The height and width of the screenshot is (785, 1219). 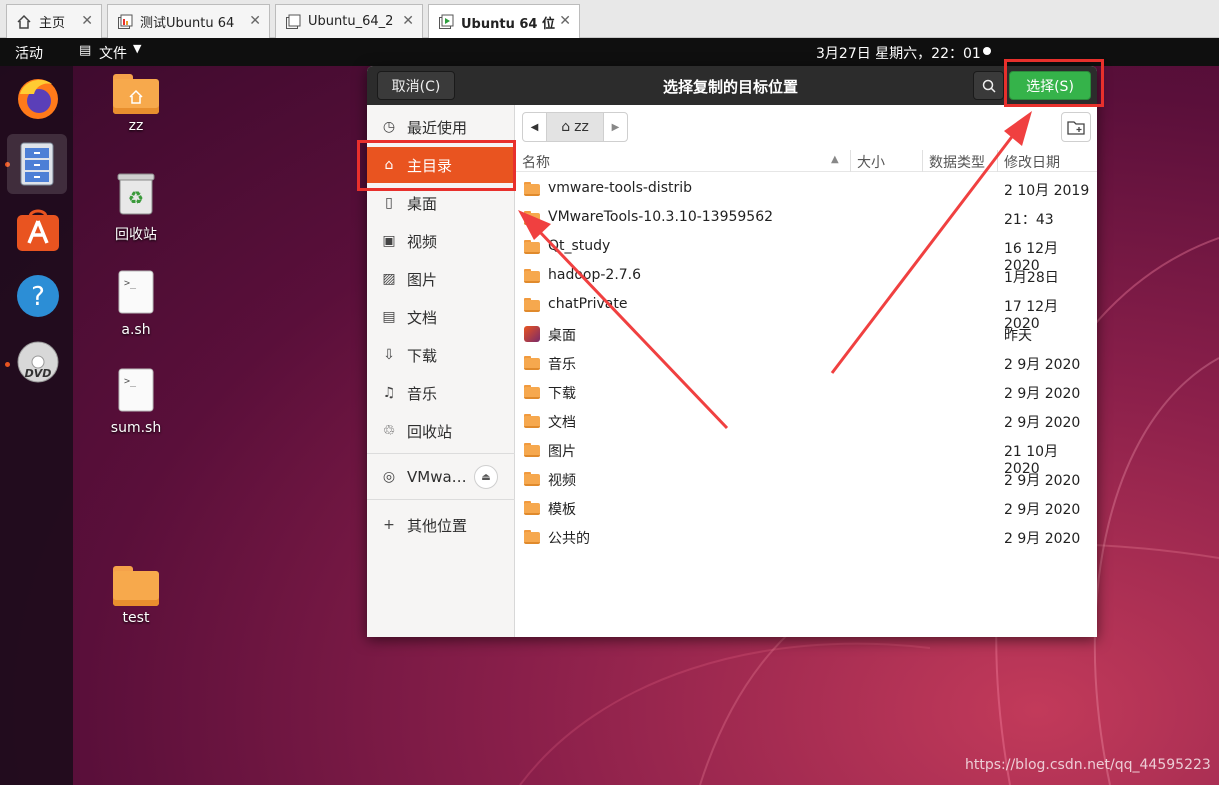 What do you see at coordinates (422, 393) in the screenshot?
I see `sidebar-item-label: 音乐` at bounding box center [422, 393].